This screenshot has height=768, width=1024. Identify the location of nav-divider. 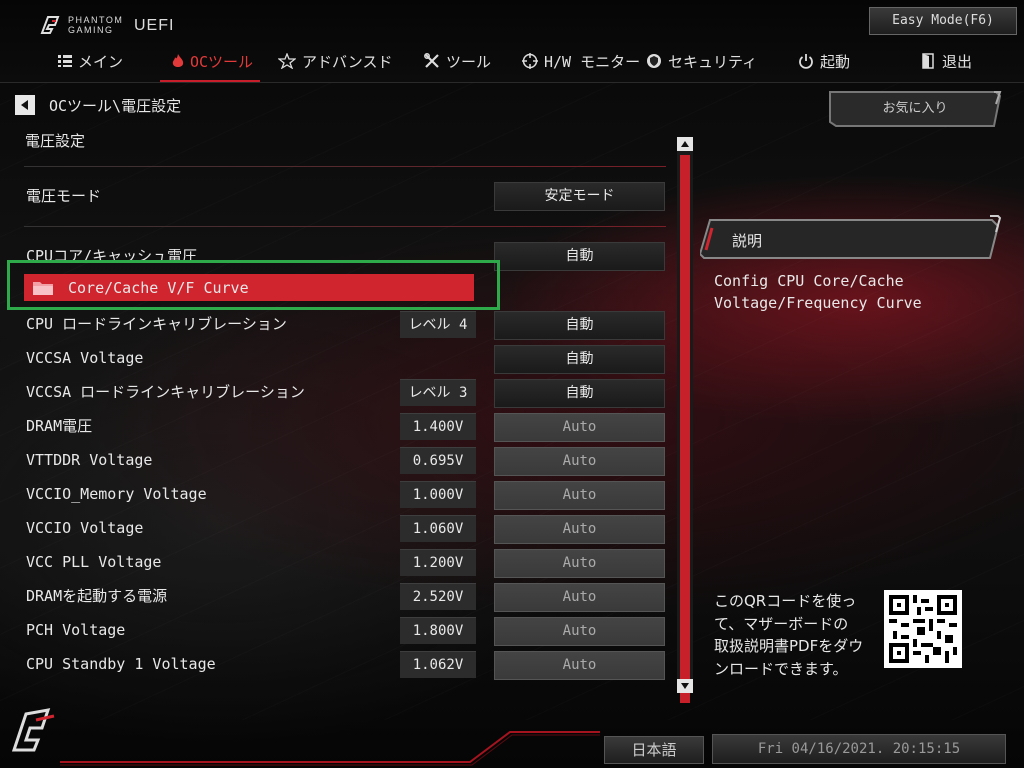
(512, 82).